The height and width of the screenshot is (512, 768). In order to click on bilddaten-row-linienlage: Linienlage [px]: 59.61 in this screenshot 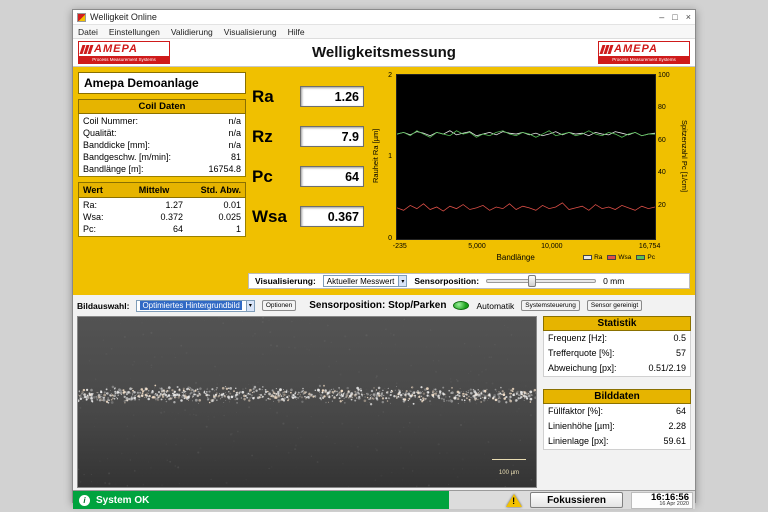, I will do `click(617, 442)`.